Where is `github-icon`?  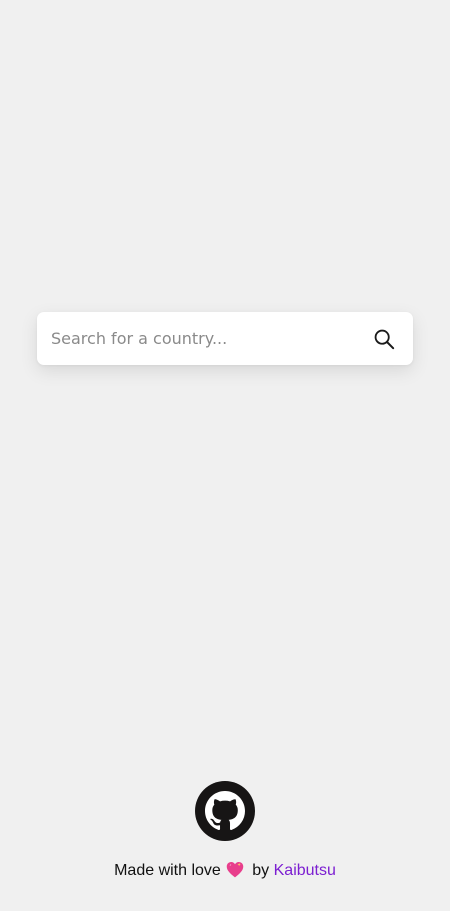 github-icon is located at coordinates (225, 811).